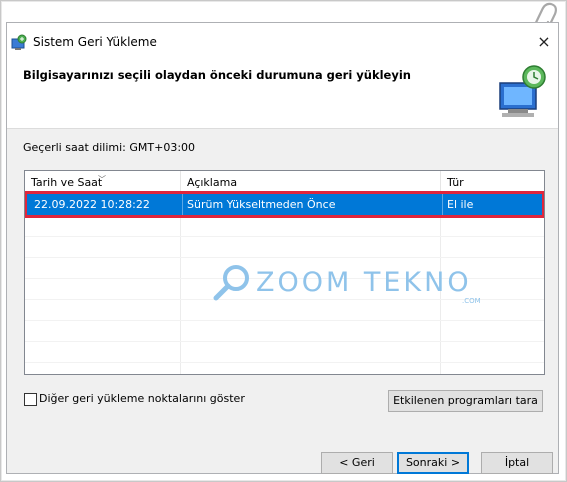 The height and width of the screenshot is (482, 567). I want to click on column-header-date: Tarih ve Saat ﹀, so click(102, 181).